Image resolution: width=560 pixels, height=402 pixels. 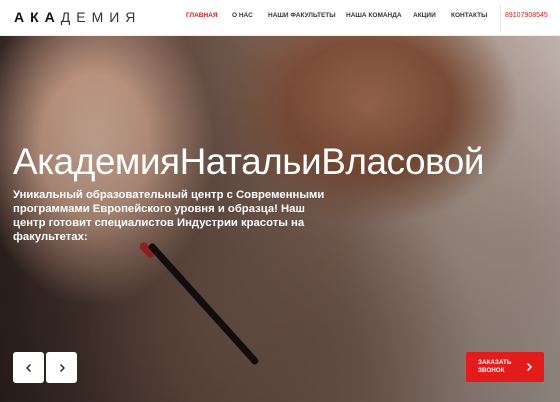 I want to click on chevron-left-icon, so click(x=28, y=367).